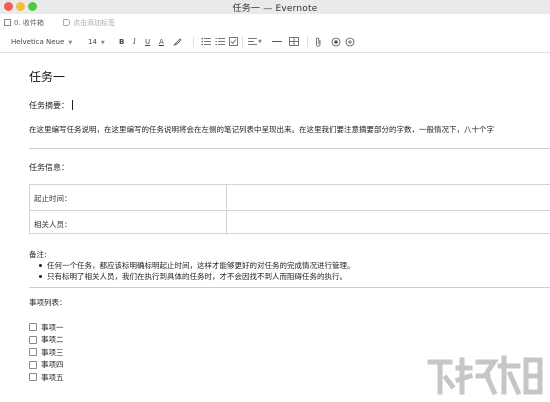 The width and height of the screenshot is (550, 402). What do you see at coordinates (66, 22) in the screenshot?
I see `tag-icon` at bounding box center [66, 22].